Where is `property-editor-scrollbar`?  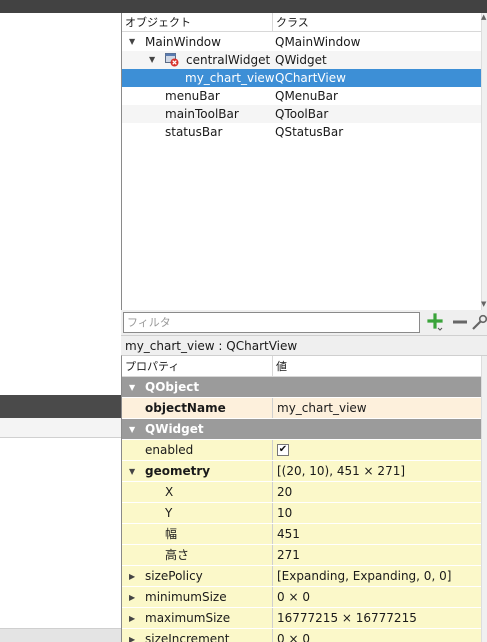 property-editor-scrollbar is located at coordinates (484, 499).